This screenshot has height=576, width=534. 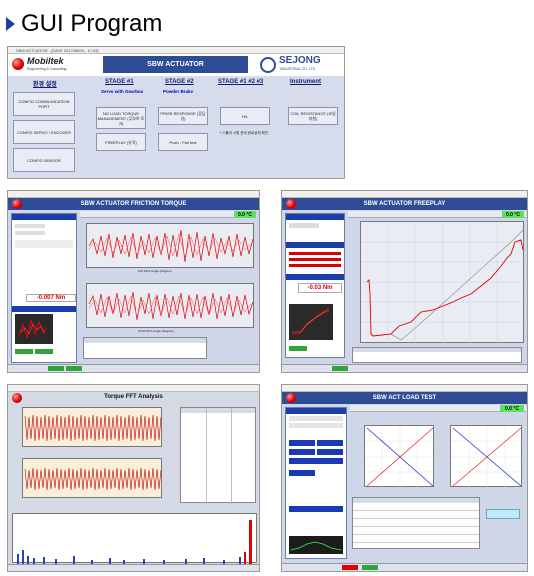 What do you see at coordinates (503, 514) in the screenshot?
I see `actload-status-box` at bounding box center [503, 514].